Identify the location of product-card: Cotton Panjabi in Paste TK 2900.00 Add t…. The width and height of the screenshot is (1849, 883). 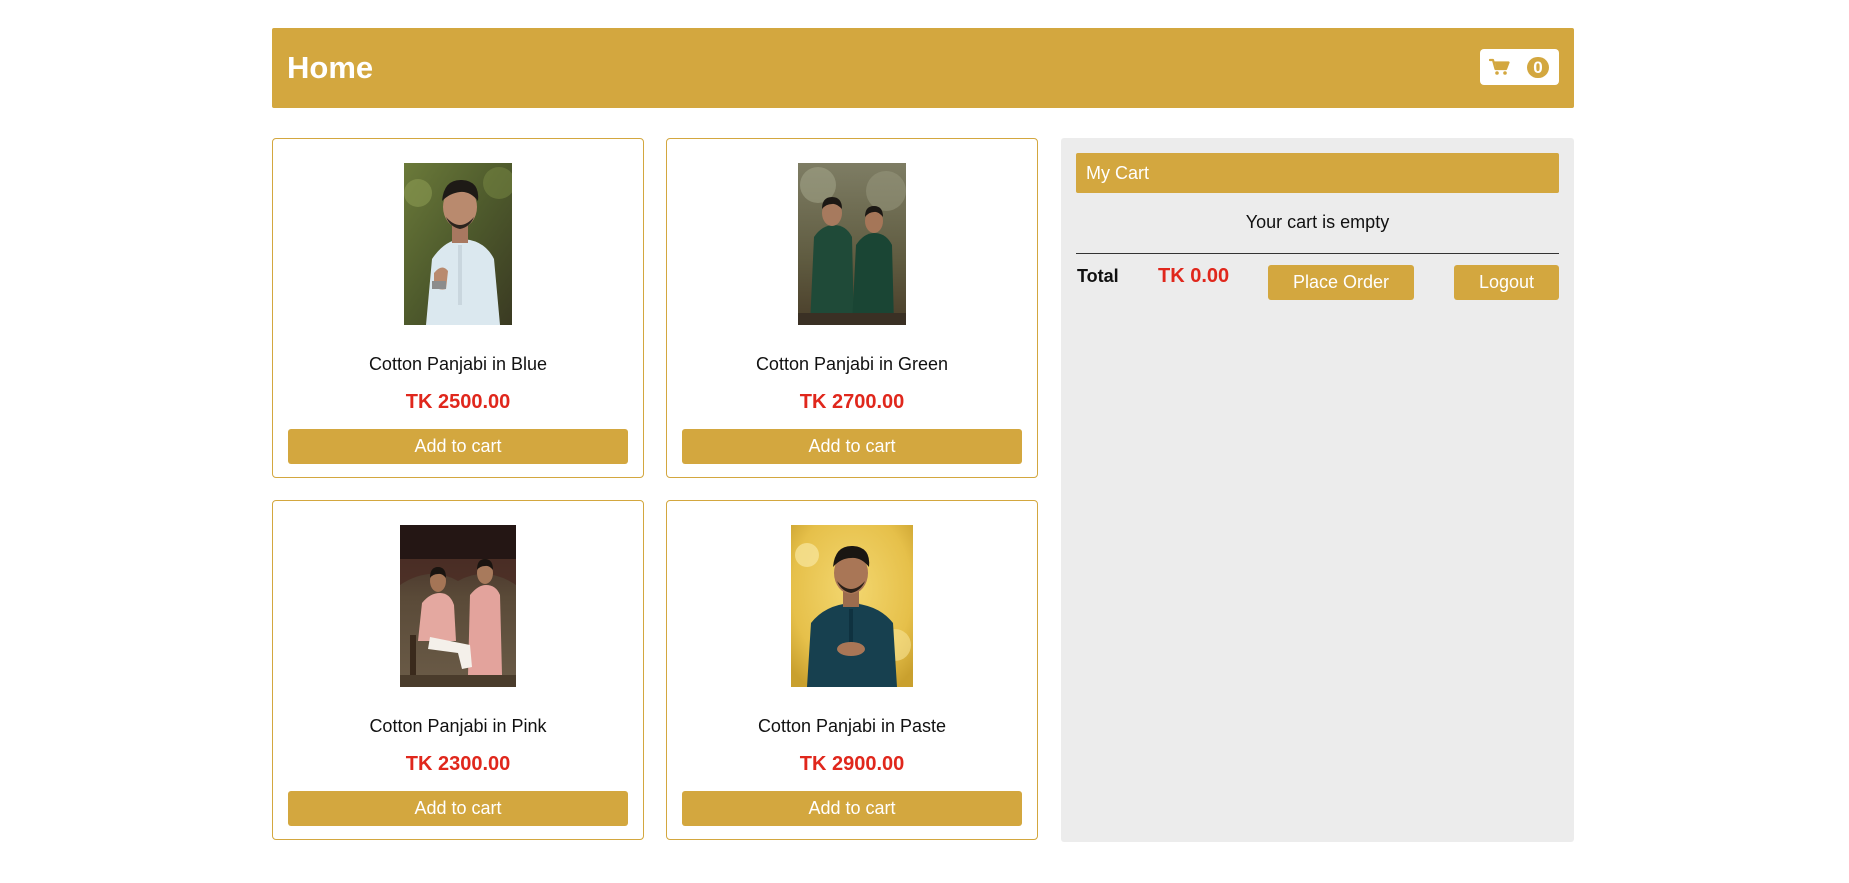
(852, 670).